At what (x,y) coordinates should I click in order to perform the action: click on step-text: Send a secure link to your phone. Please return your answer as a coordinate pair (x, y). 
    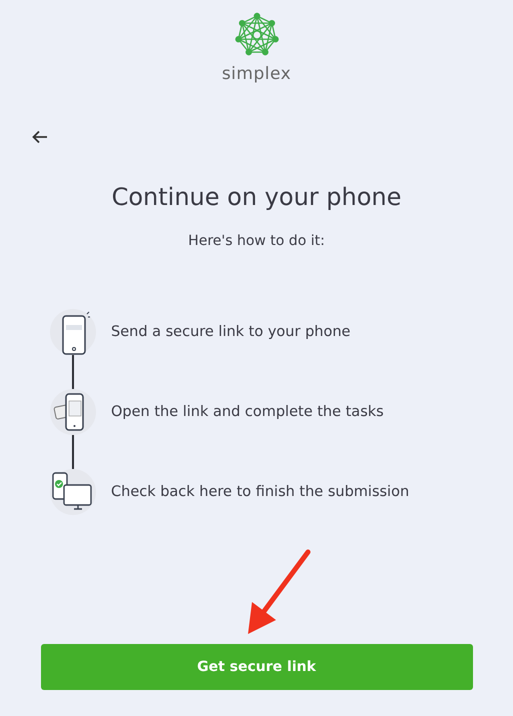
    Looking at the image, I should click on (230, 332).